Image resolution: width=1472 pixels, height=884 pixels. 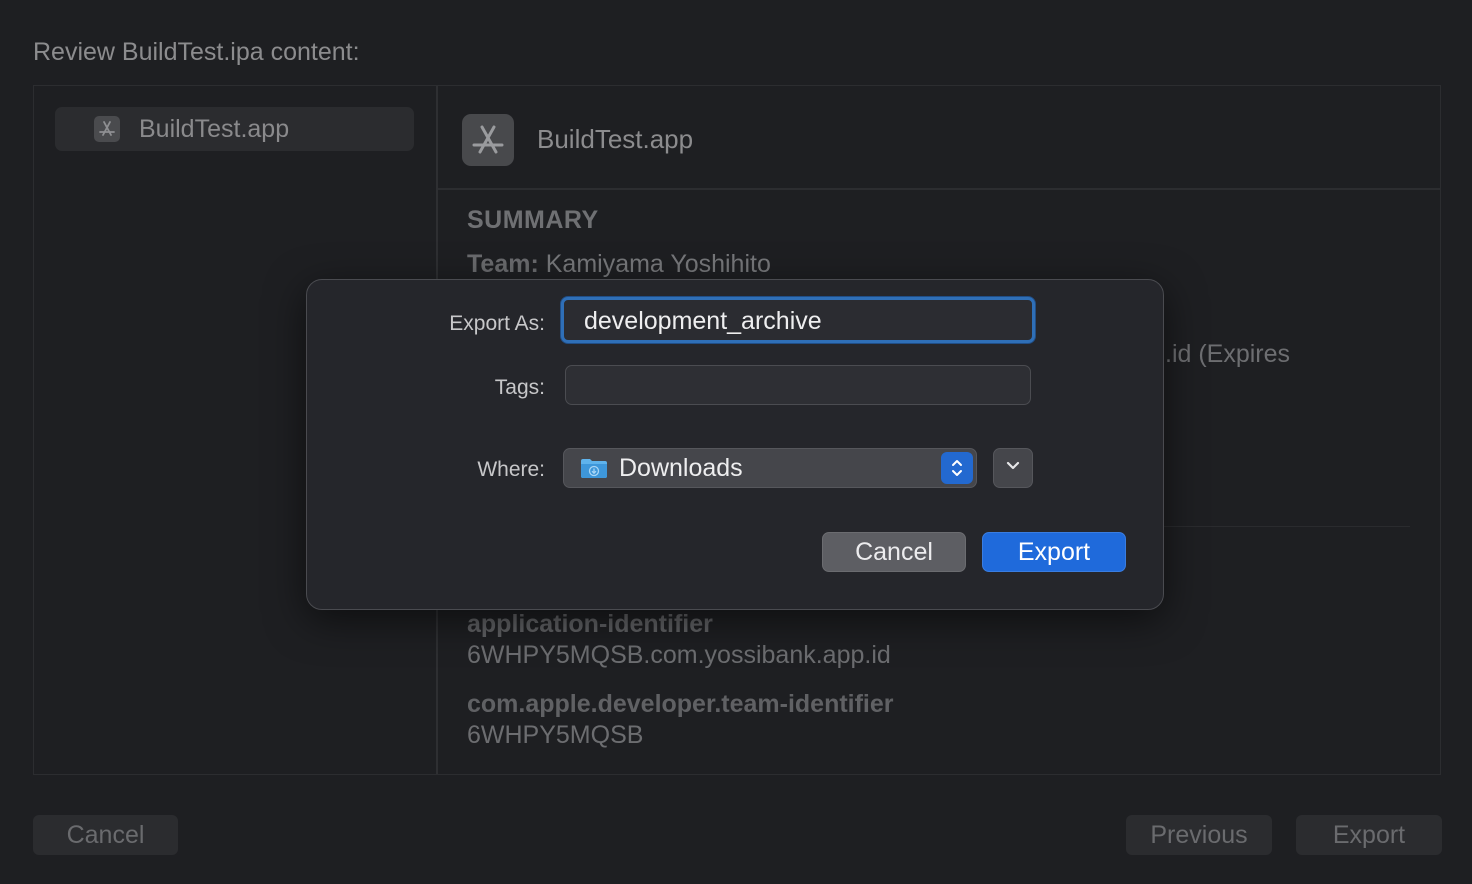 I want to click on sidebar-item-label: BuildTest.app, so click(x=214, y=128).